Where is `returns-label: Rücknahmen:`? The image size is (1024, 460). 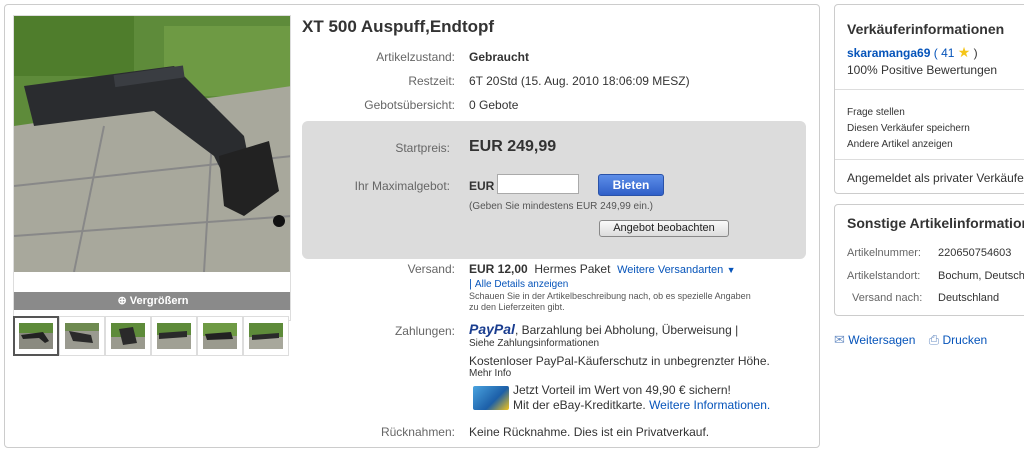
returns-label: Rücknahmen: is located at coordinates (417, 432).